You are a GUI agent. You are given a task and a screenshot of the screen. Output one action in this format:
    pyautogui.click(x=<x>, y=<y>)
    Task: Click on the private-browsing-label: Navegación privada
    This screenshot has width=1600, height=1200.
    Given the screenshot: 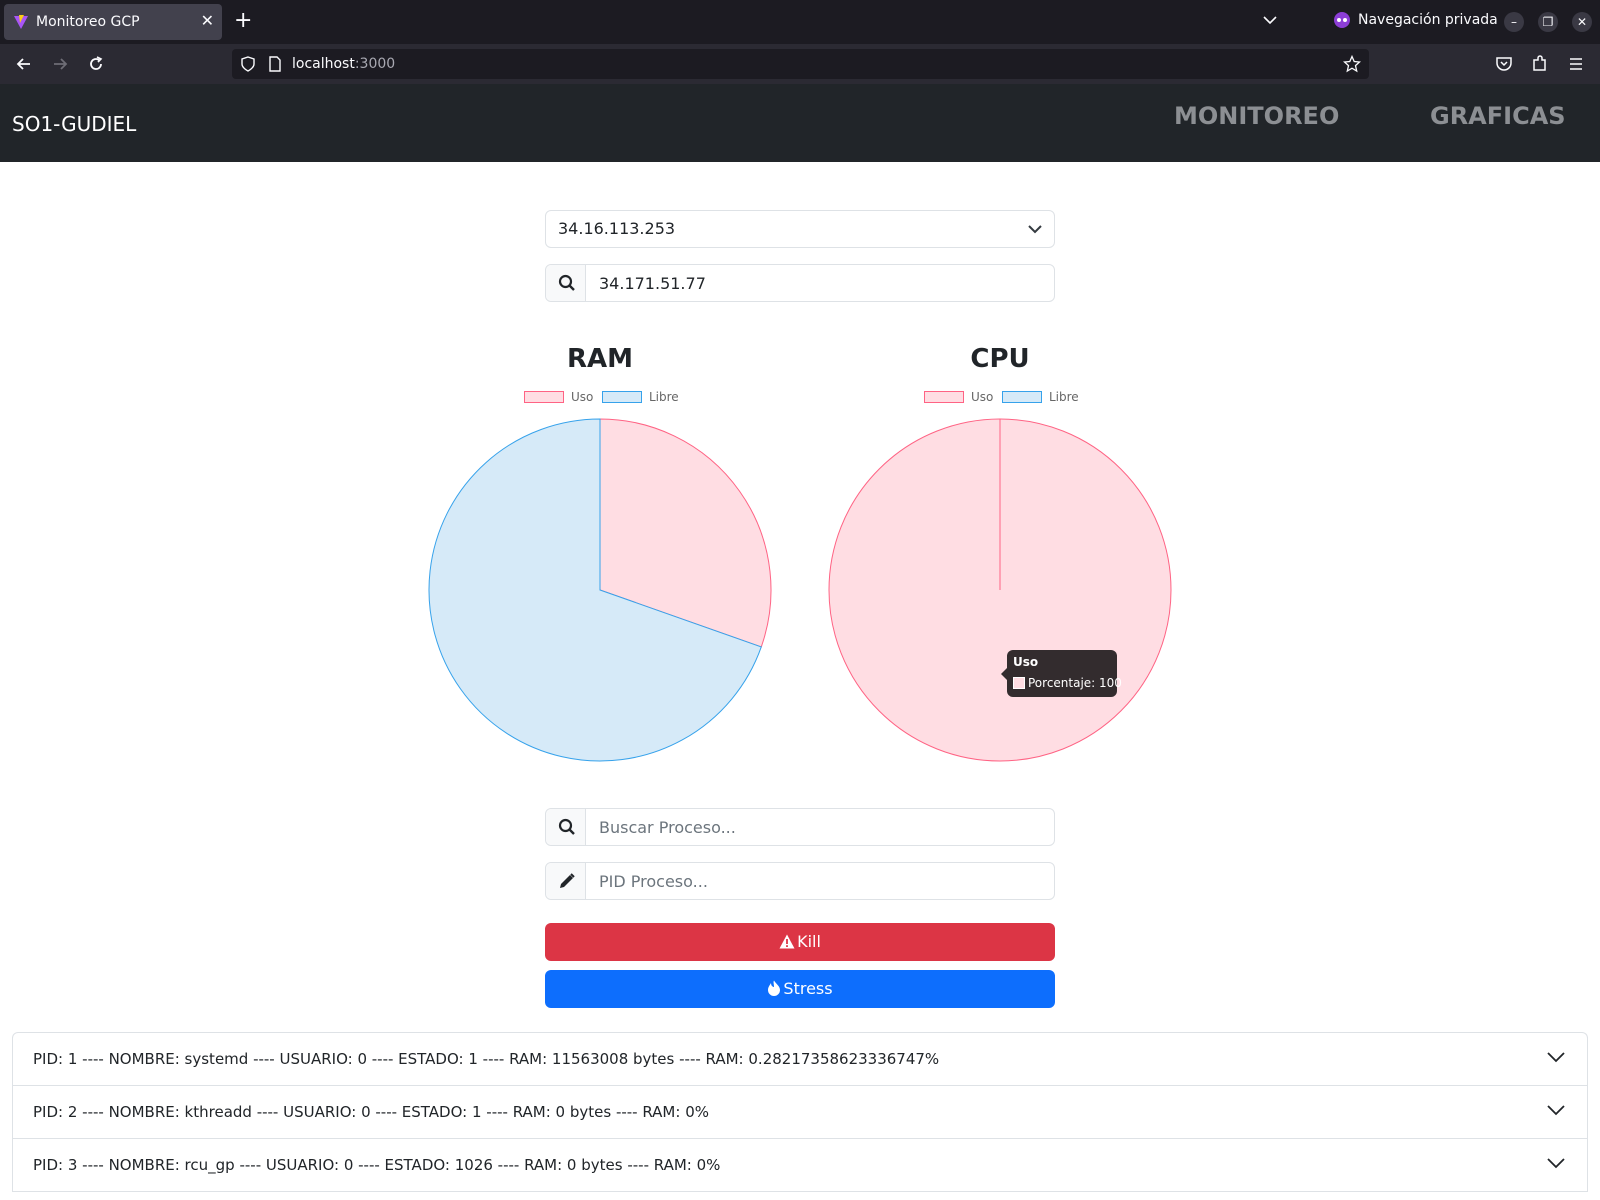 What is the action you would take?
    pyautogui.click(x=1428, y=20)
    